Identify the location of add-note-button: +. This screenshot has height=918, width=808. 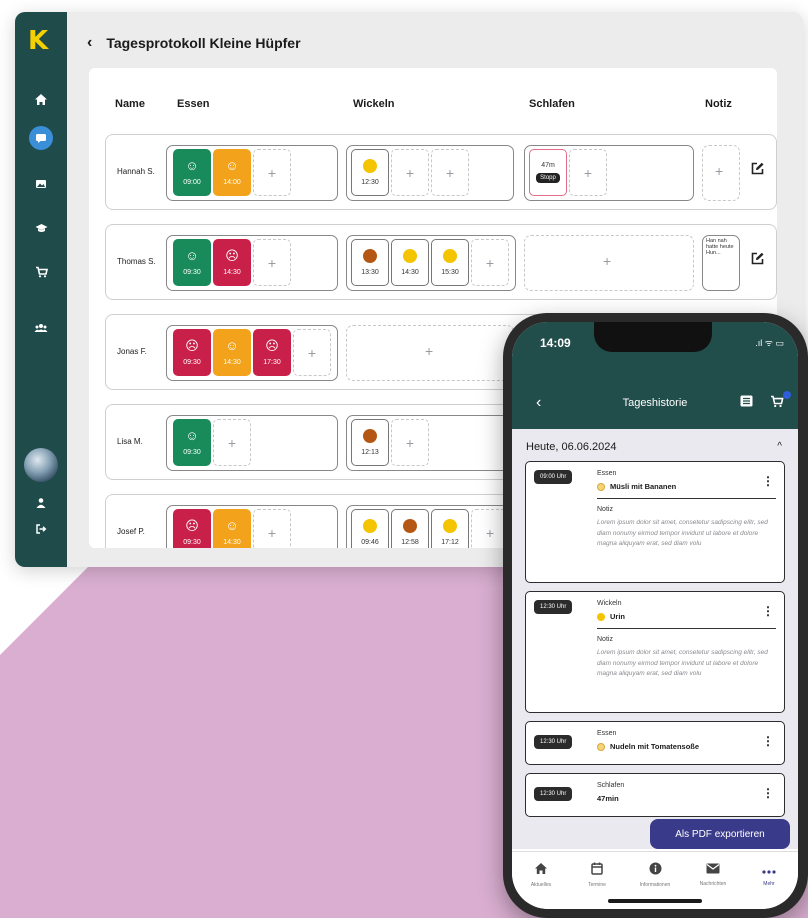
(719, 171).